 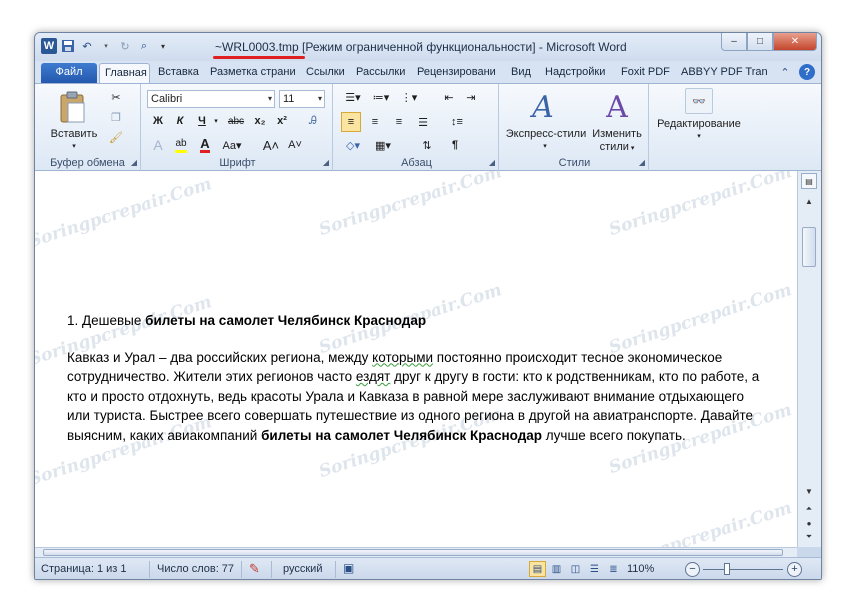 I want to click on change-case-icon: Aa▾, so click(x=232, y=145).